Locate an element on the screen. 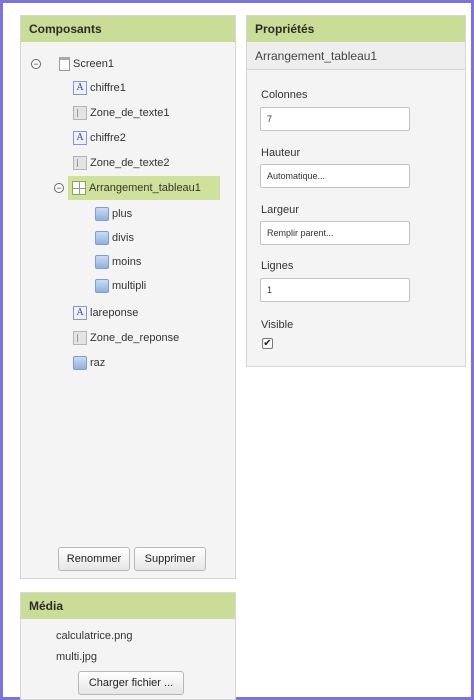 This screenshot has height=700, width=474. rows-label: Lignes is located at coordinates (277, 266).